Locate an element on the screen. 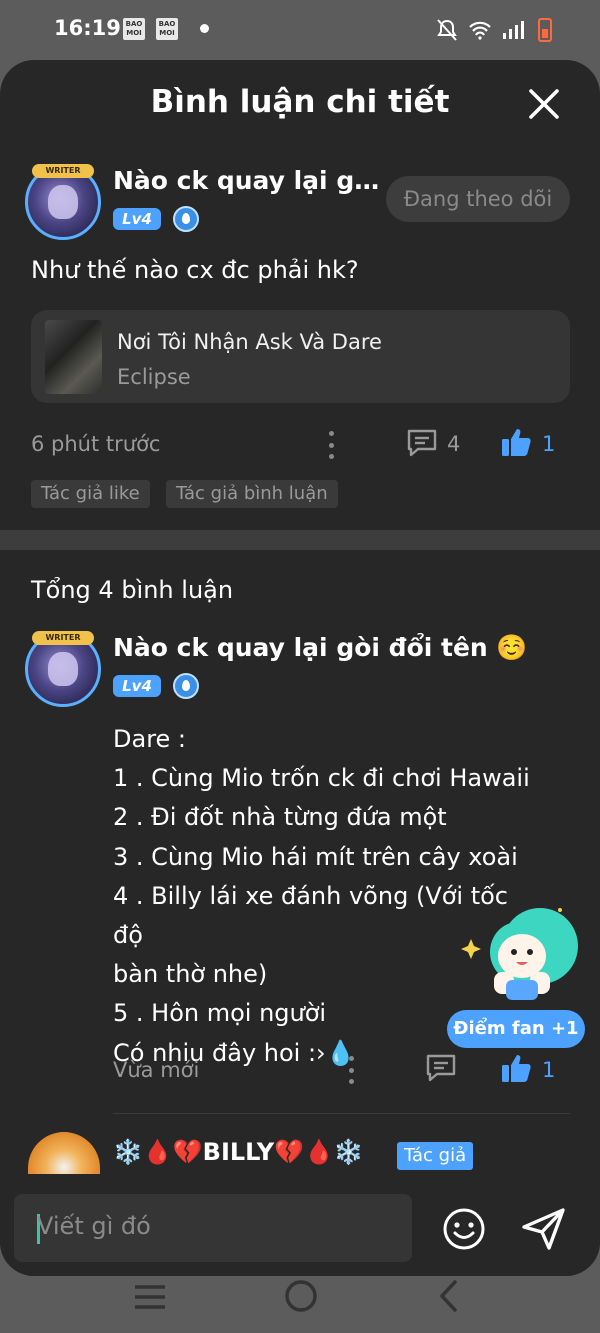 The image size is (600, 1333). fan-mascot-sticker is located at coordinates (519, 954).